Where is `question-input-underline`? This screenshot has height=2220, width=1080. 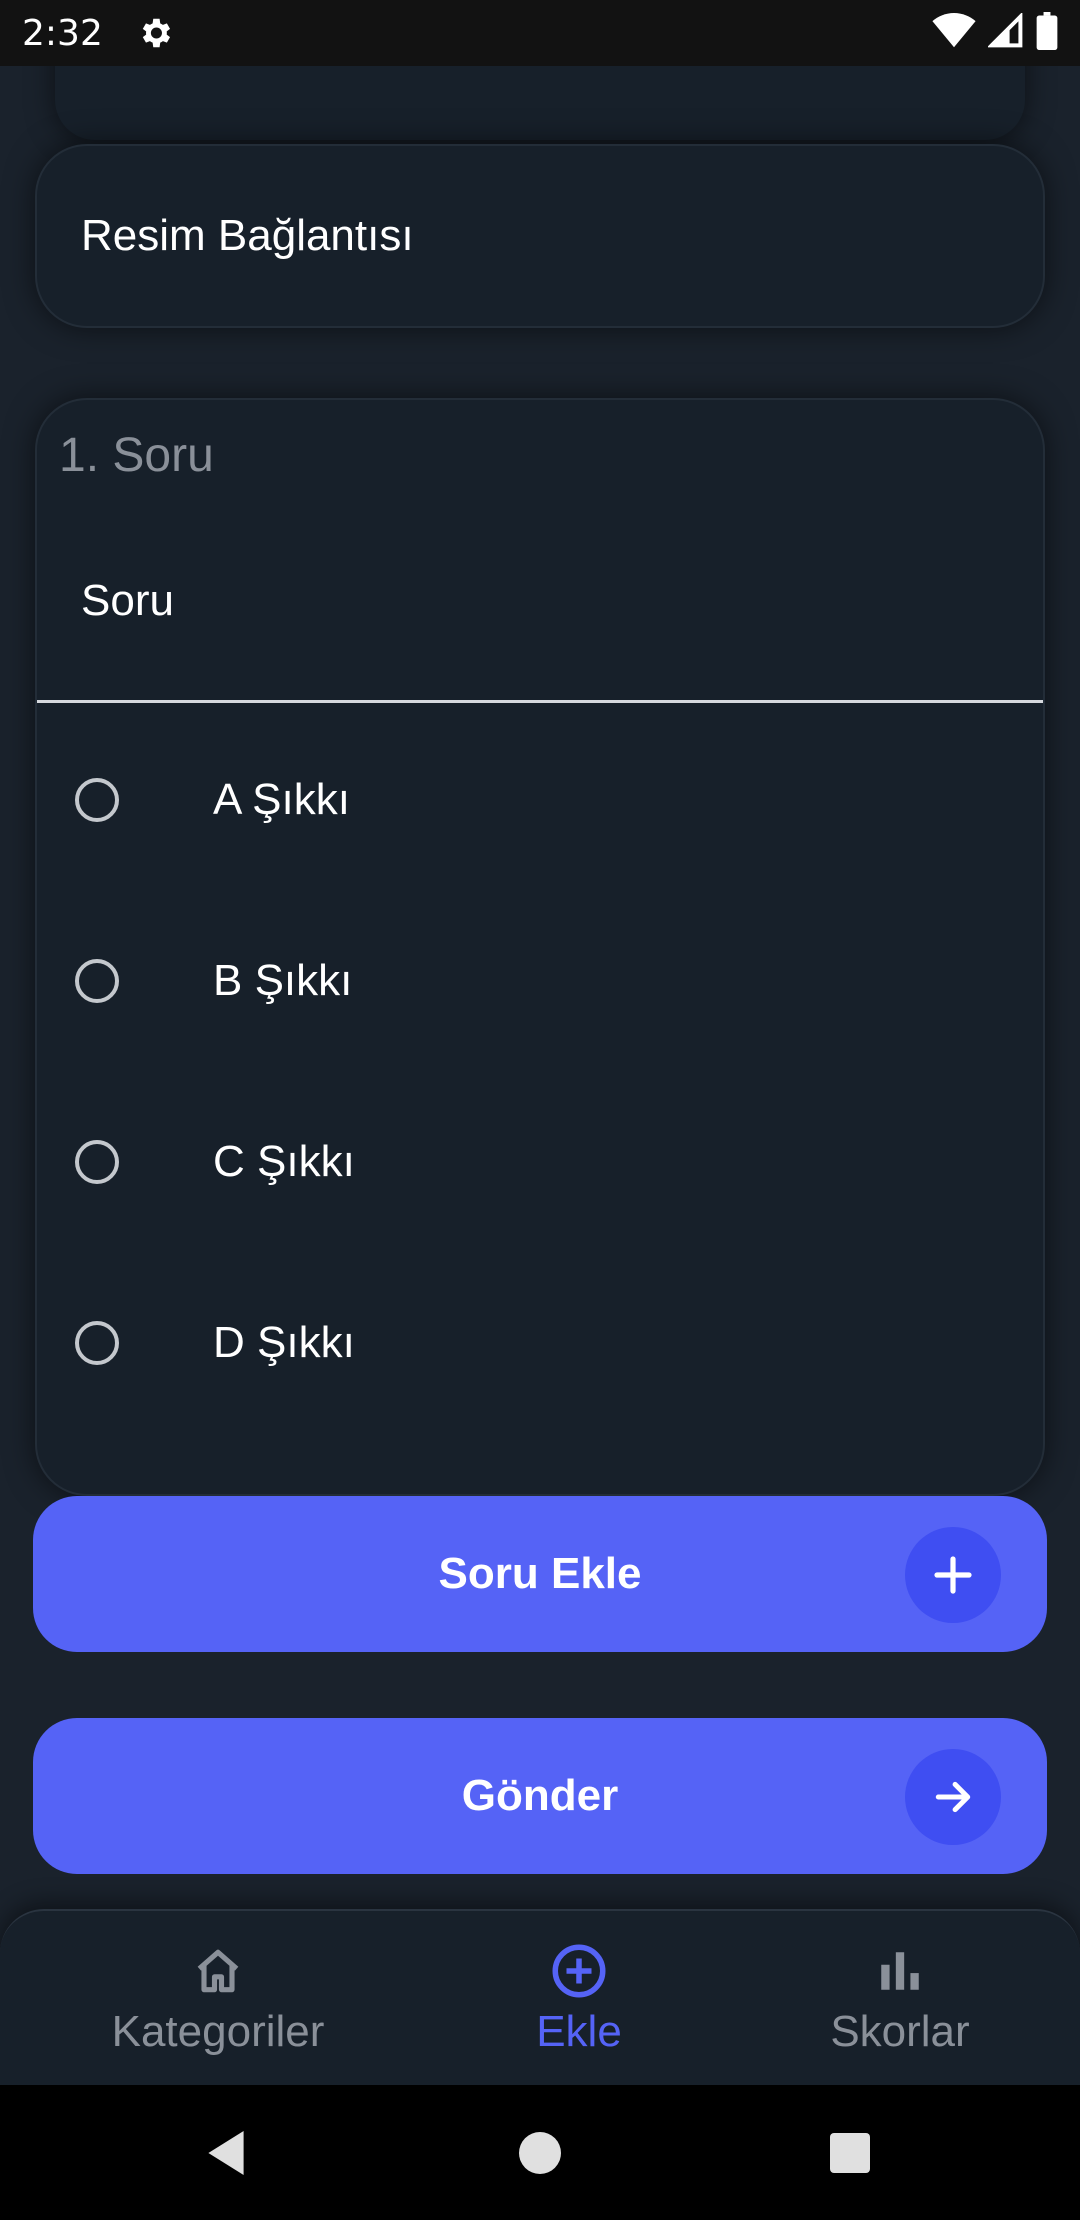 question-input-underline is located at coordinates (540, 701).